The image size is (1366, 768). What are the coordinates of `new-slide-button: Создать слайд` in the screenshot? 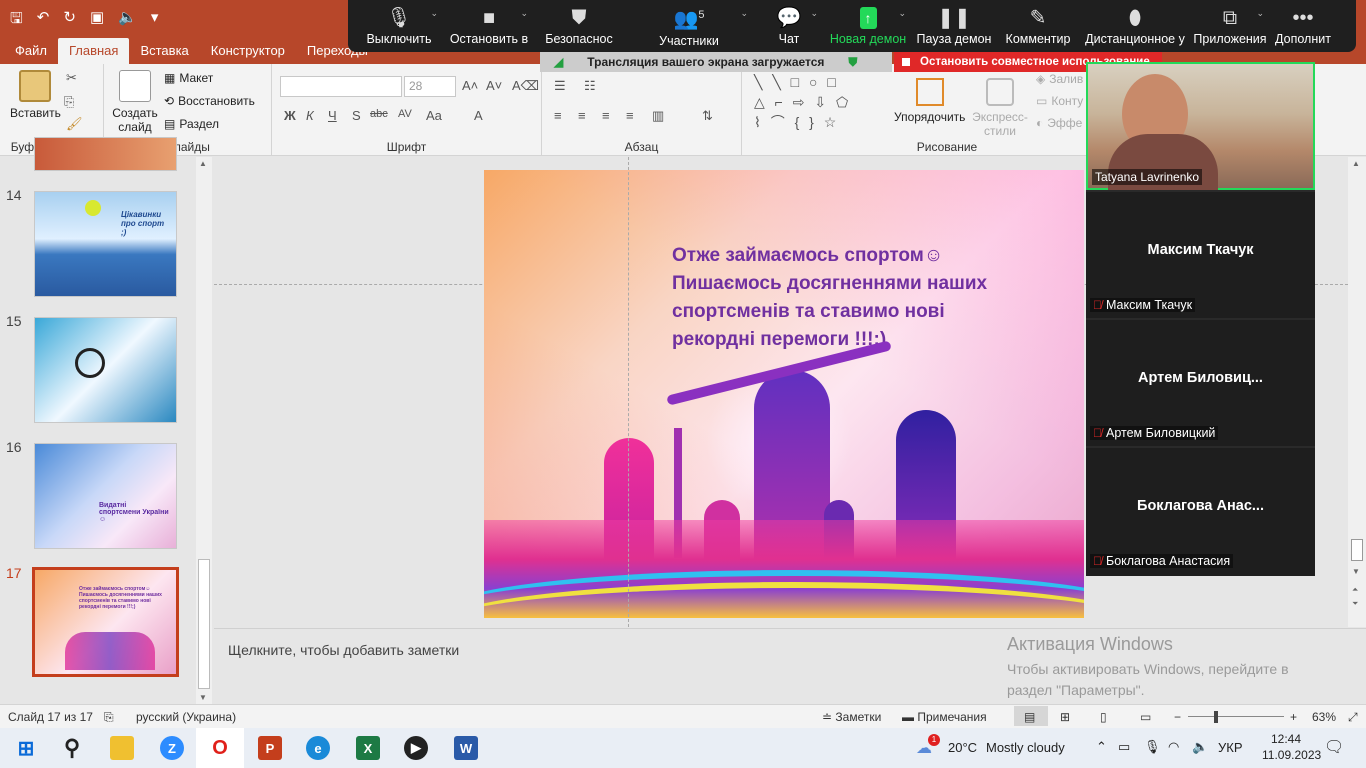 It's located at (135, 102).